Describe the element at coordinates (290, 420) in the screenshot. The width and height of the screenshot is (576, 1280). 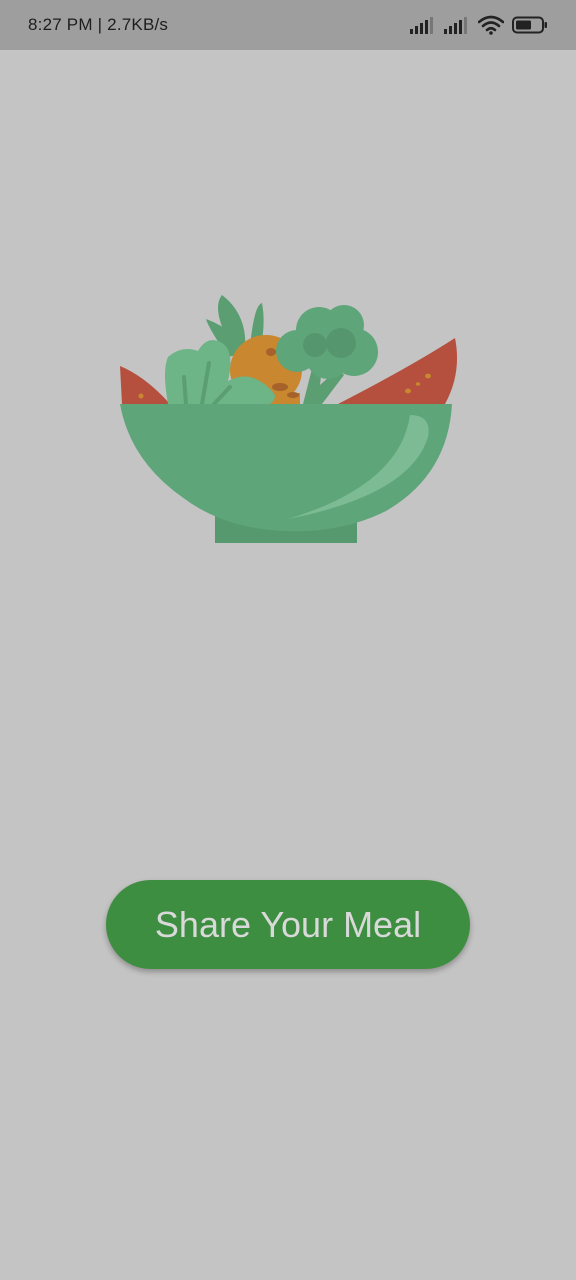
I see `salad-bowl-illustration` at that location.